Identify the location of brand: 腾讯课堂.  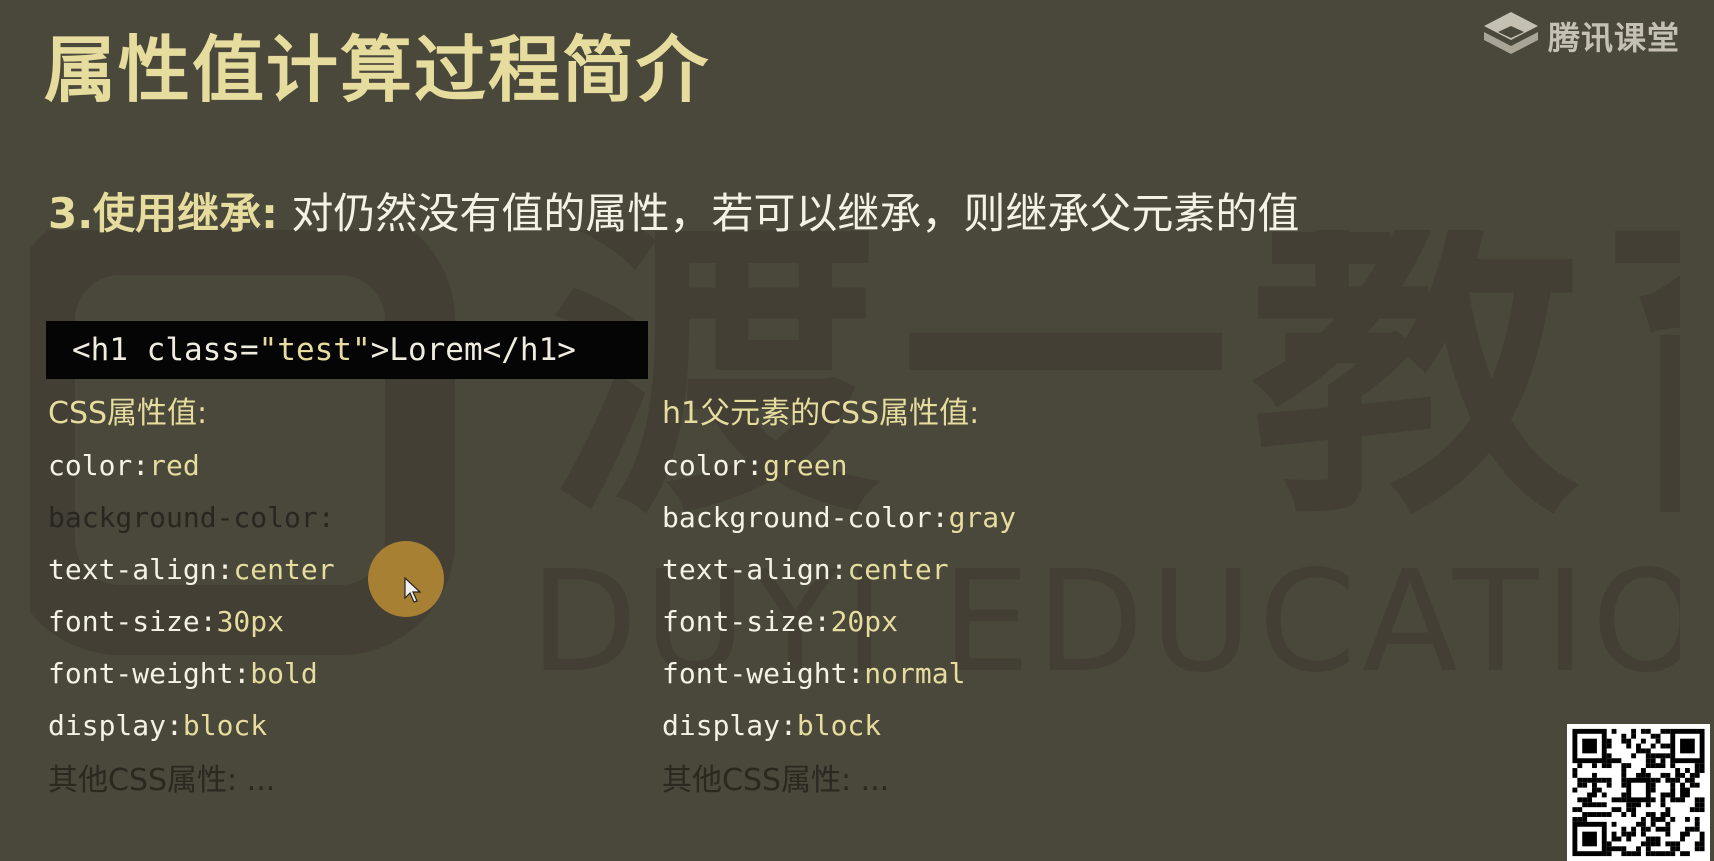
(1581, 36).